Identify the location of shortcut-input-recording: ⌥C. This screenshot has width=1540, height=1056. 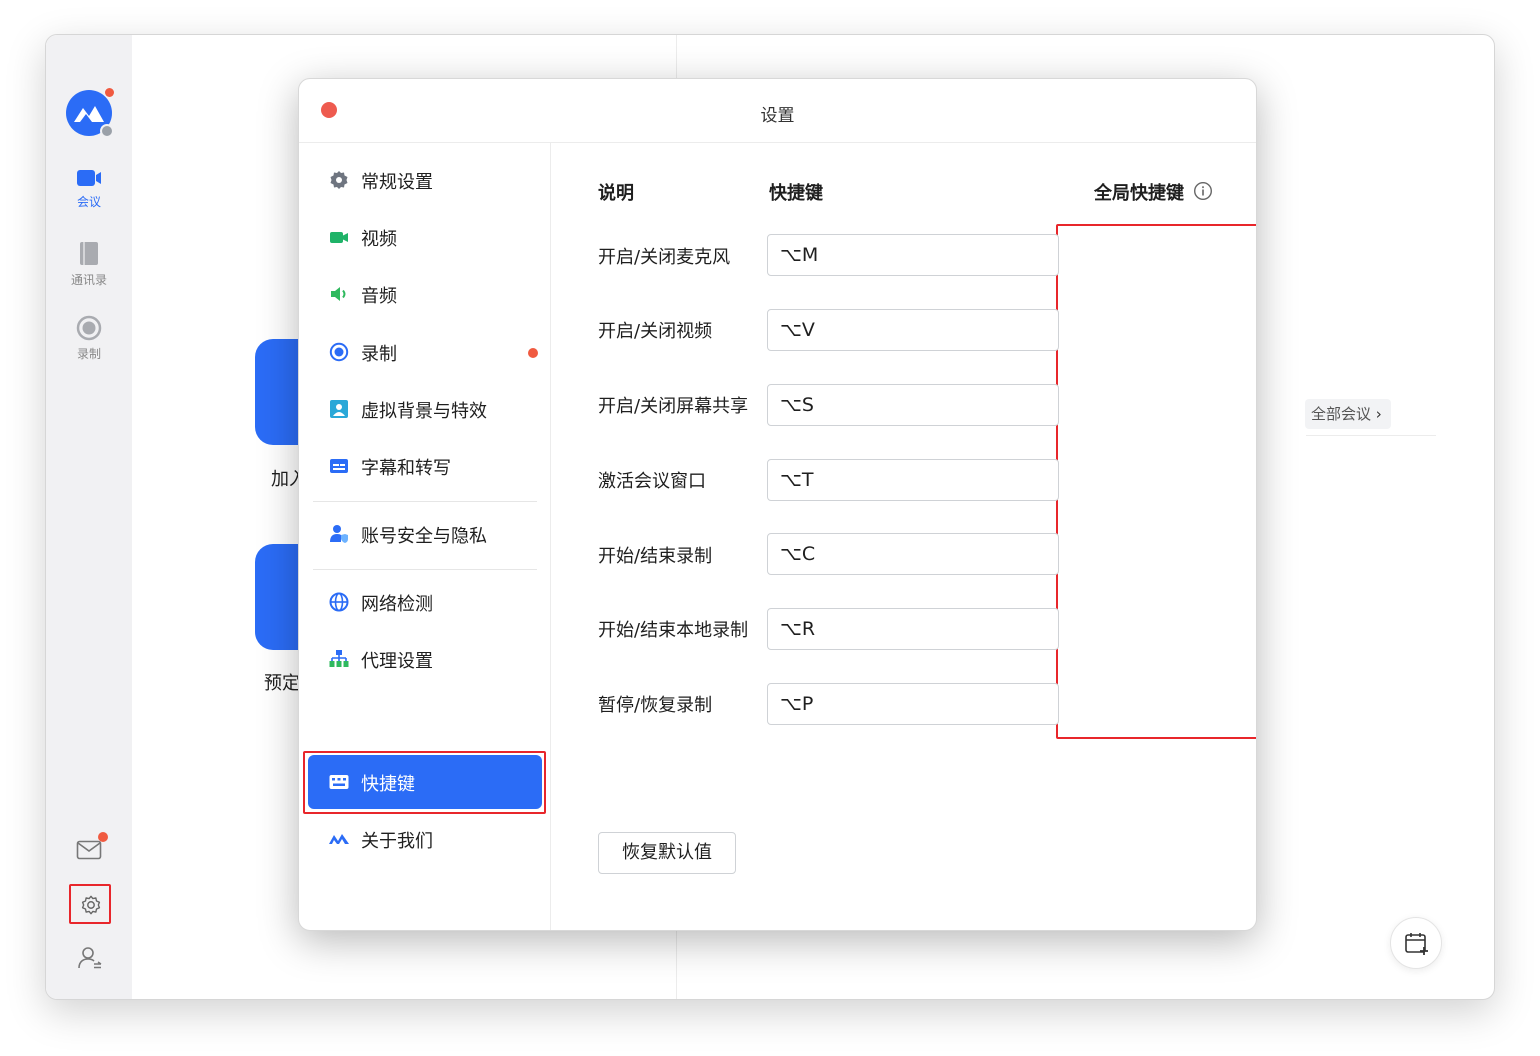
(913, 554).